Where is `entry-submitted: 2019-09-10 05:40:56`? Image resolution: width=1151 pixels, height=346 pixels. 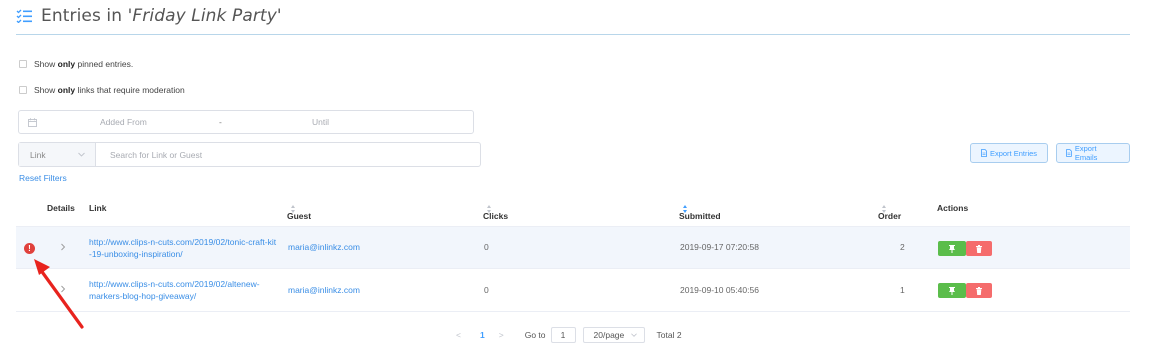 entry-submitted: 2019-09-10 05:40:56 is located at coordinates (719, 290).